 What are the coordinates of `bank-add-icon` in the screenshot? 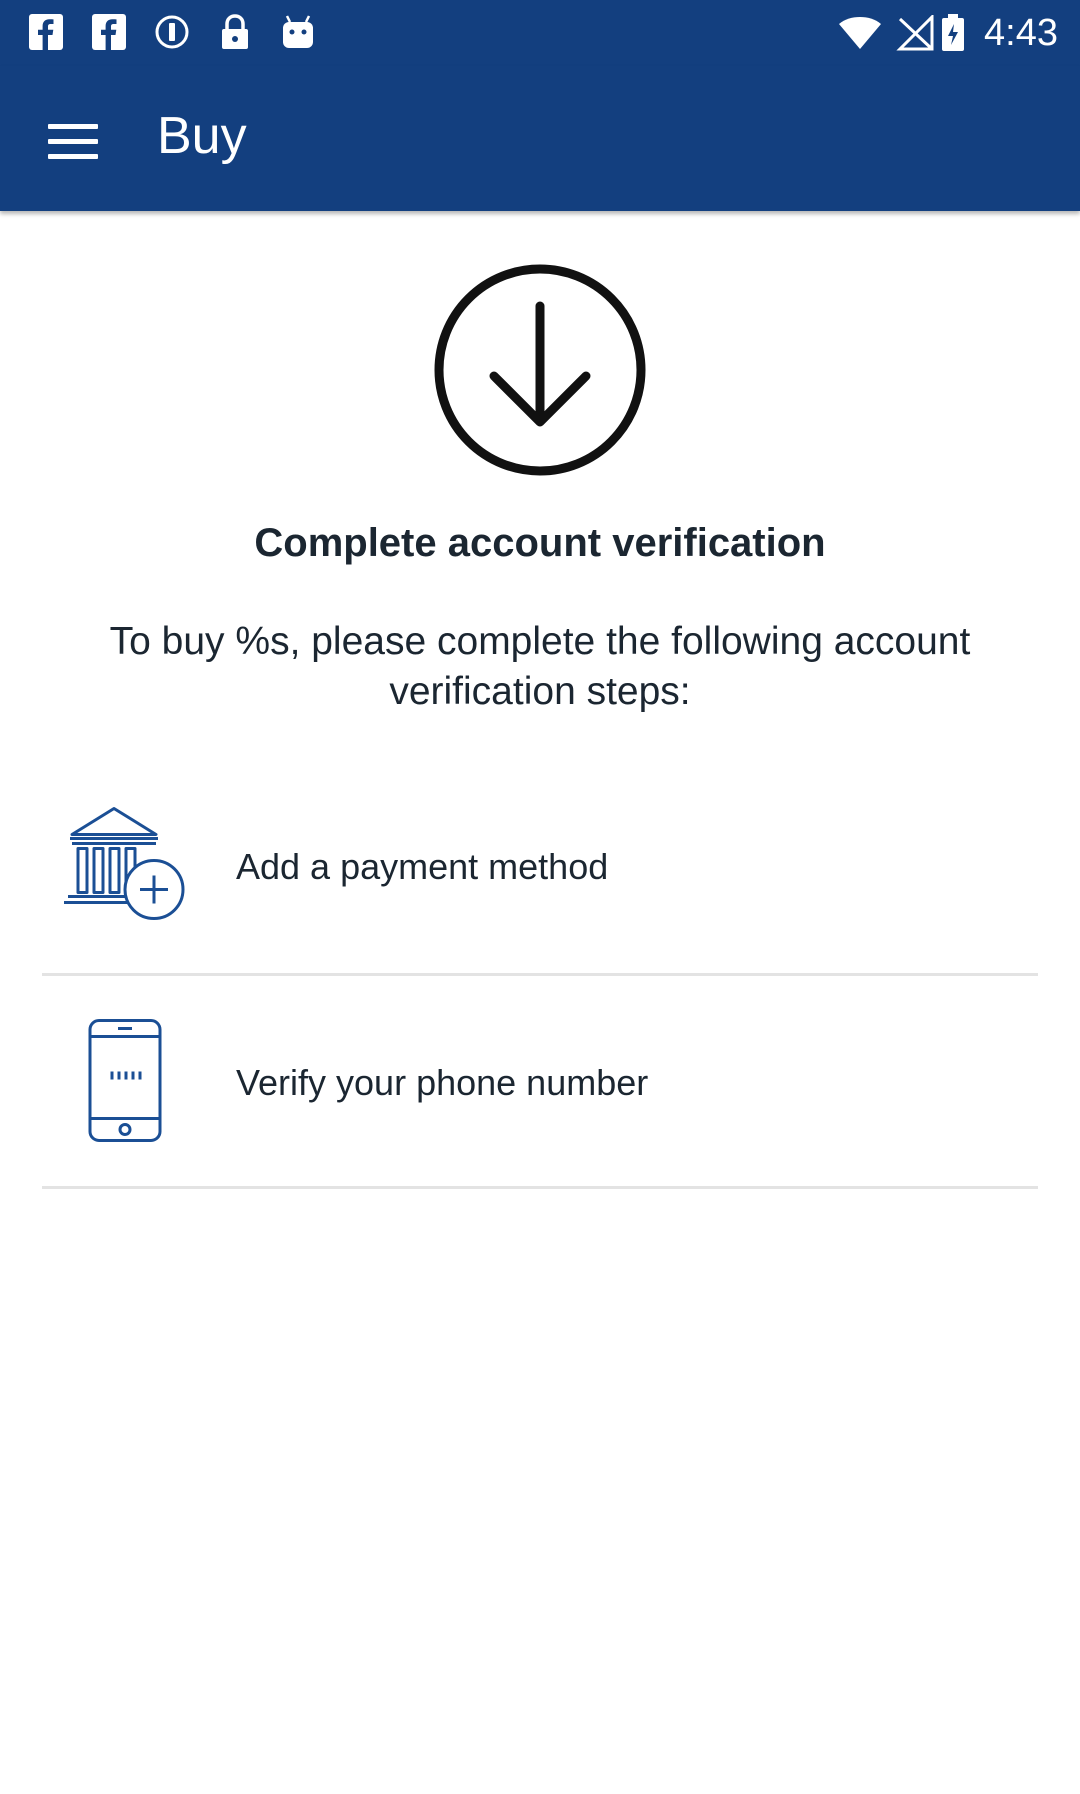 It's located at (125, 867).